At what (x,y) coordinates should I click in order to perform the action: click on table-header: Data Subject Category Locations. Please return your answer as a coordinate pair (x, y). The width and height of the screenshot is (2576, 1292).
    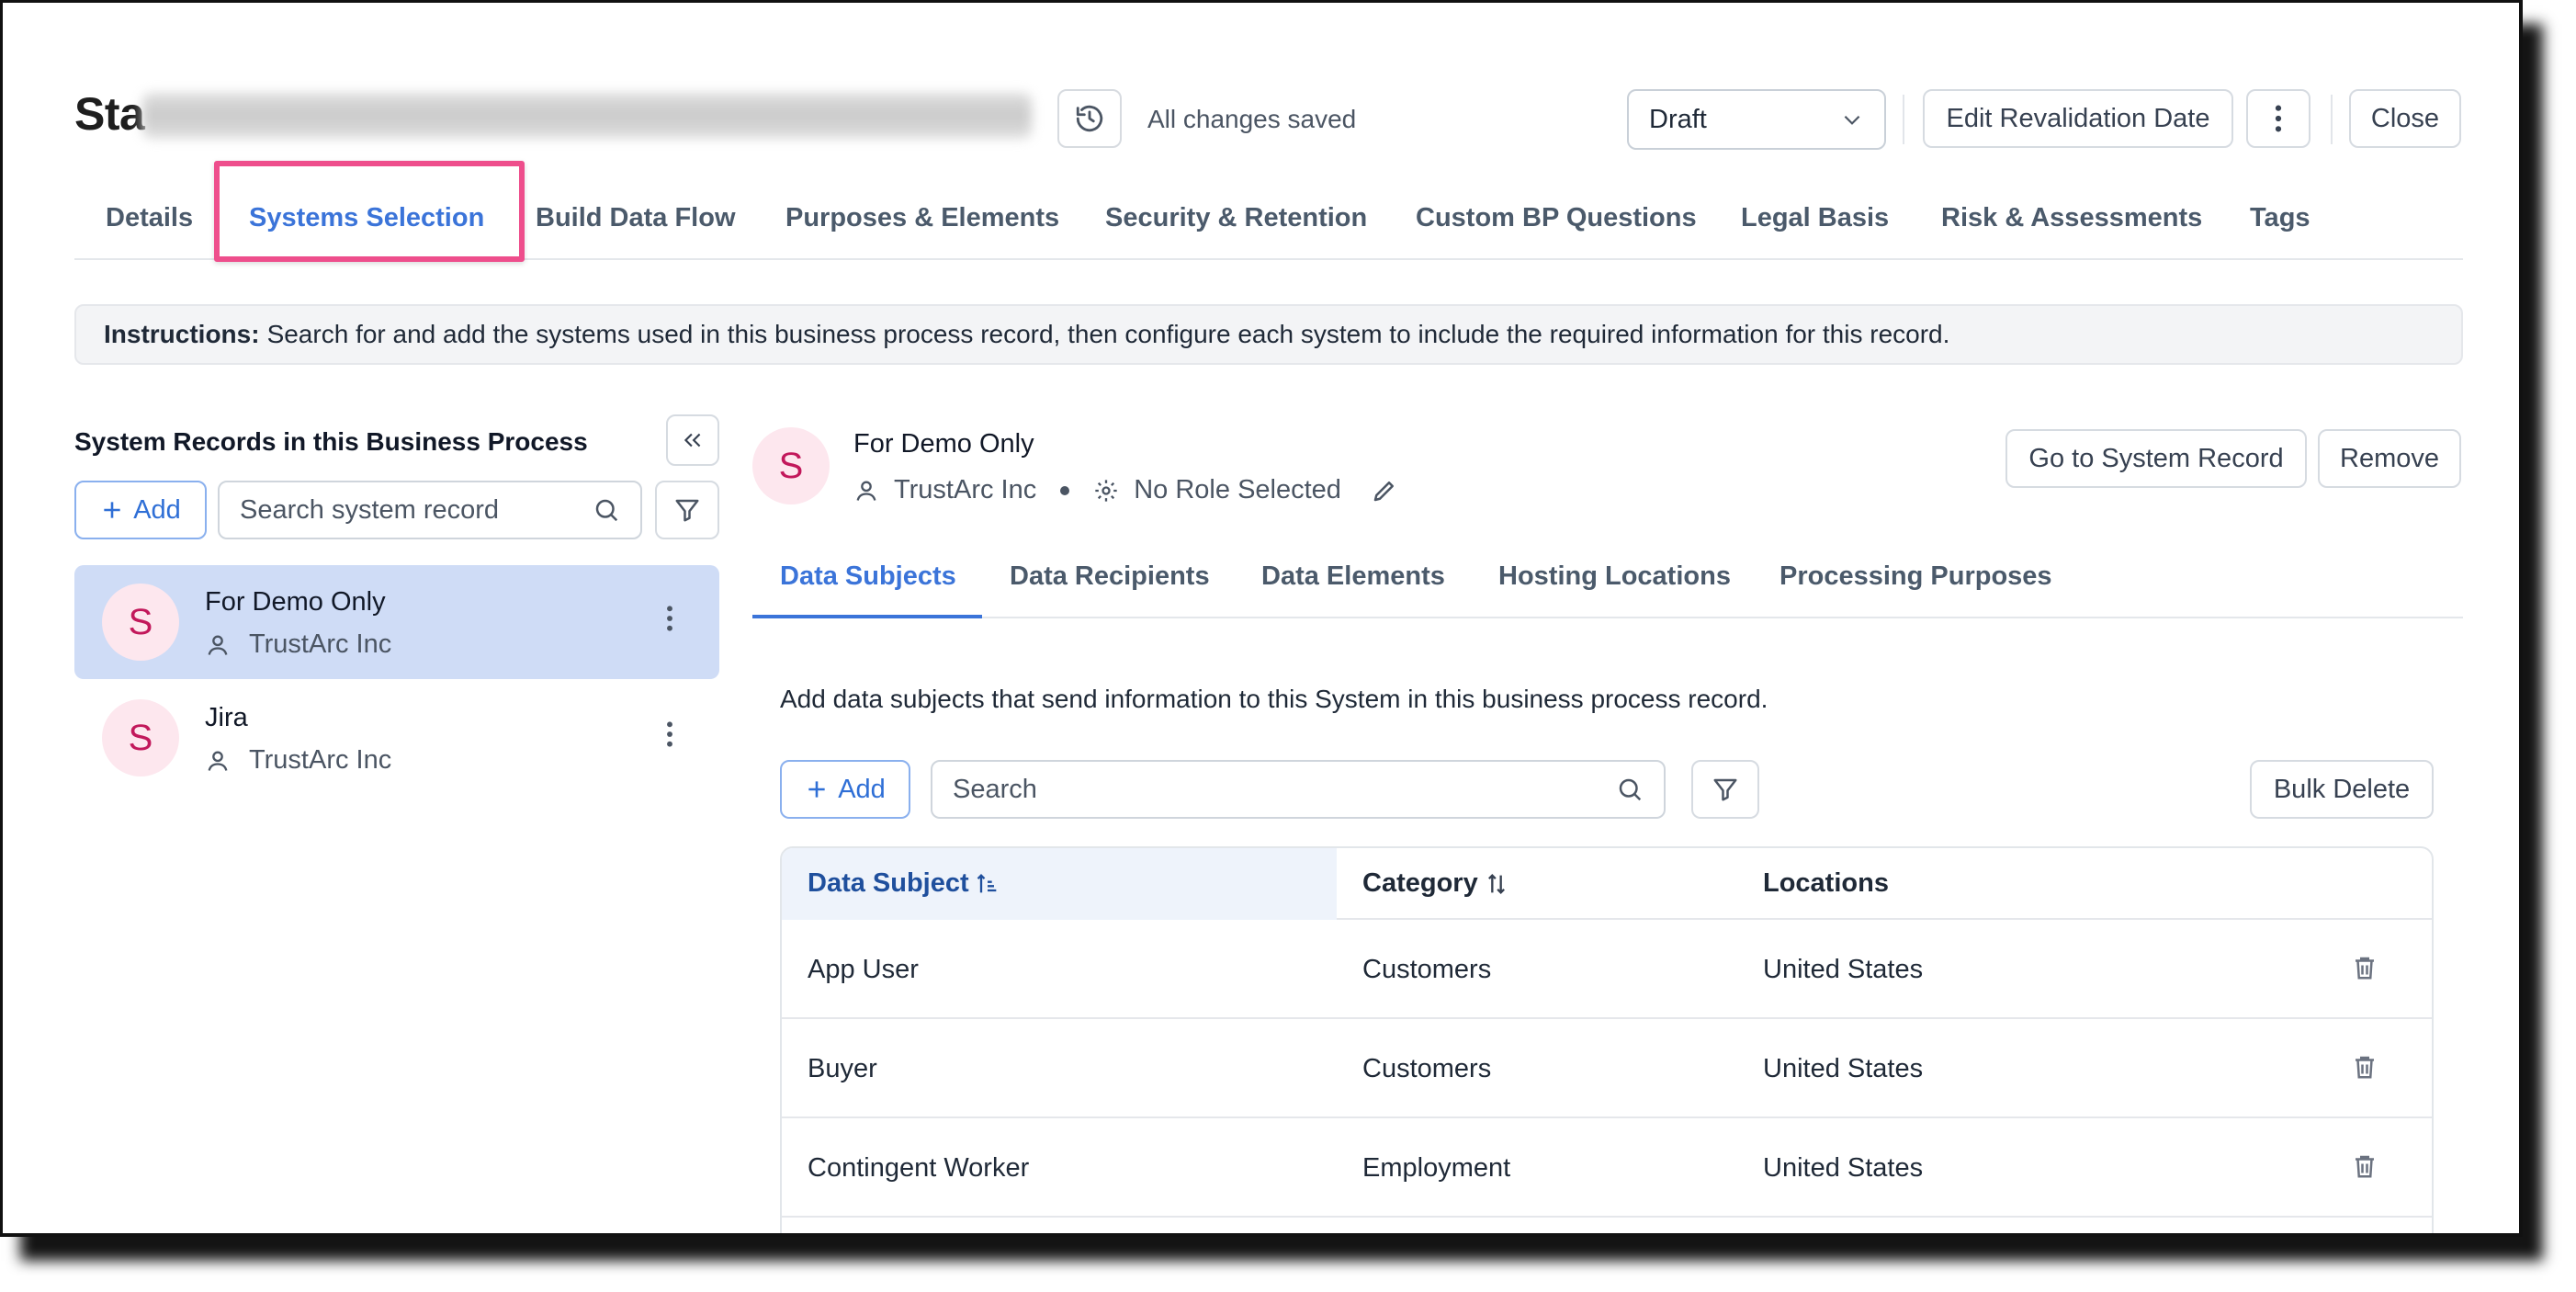
    Looking at the image, I should click on (1607, 884).